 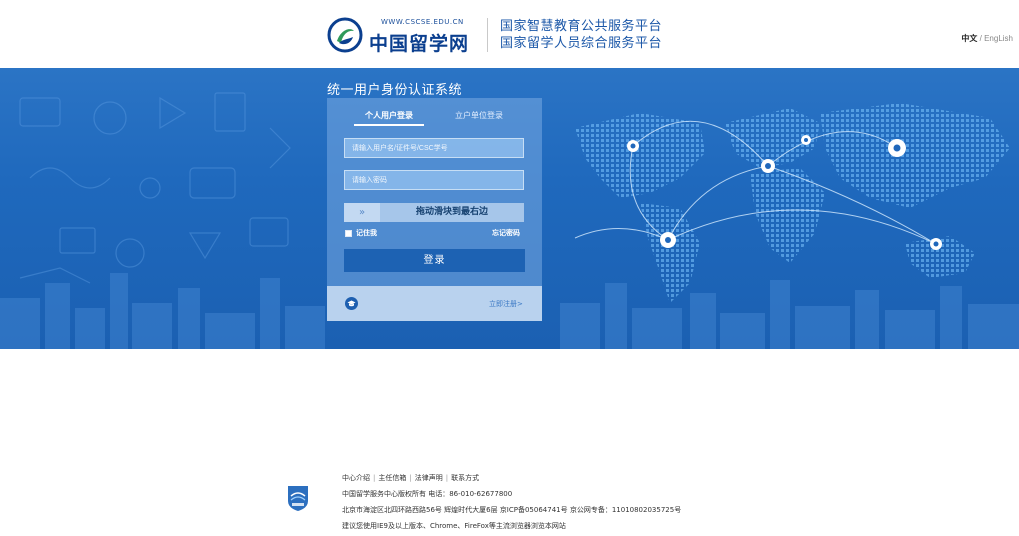 What do you see at coordinates (419, 44) in the screenshot?
I see `logo-name-text: 中国留学网` at bounding box center [419, 44].